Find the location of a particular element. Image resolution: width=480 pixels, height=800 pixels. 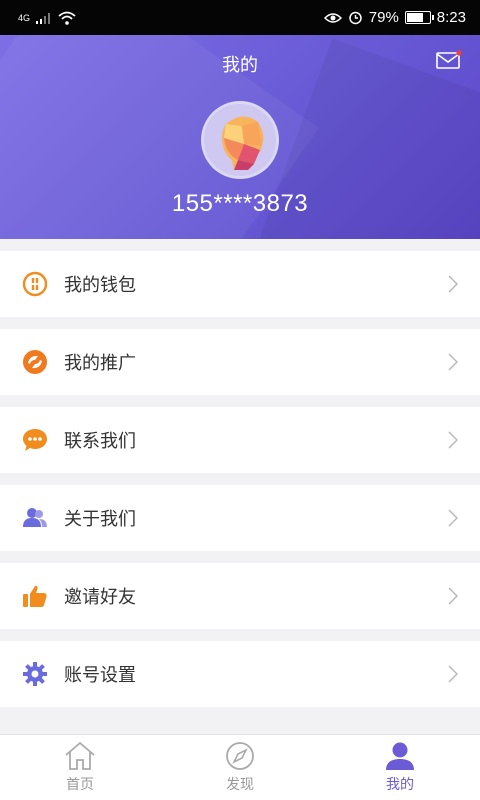

status-bar: 4G 79% 8:23 is located at coordinates (240, 17).